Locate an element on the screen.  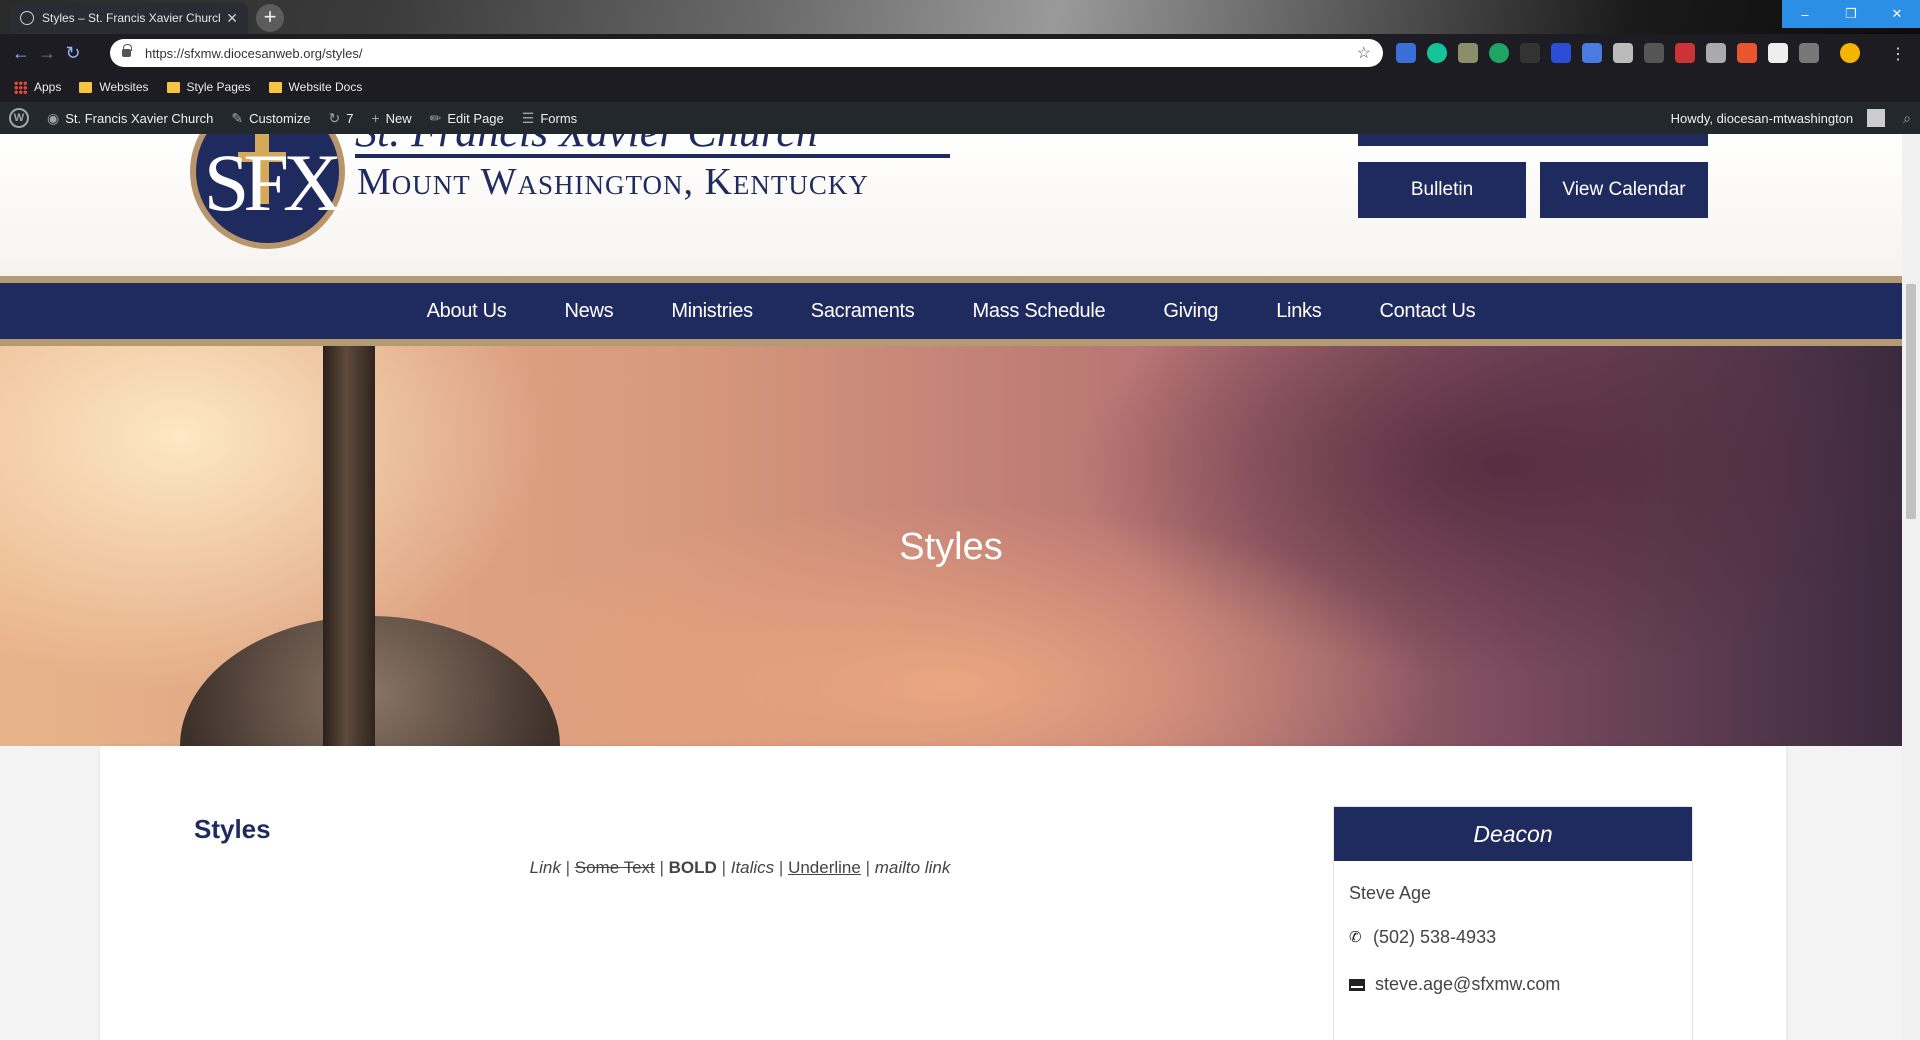
wp-edit-page: ✏ Edit Page is located at coordinates (467, 118).